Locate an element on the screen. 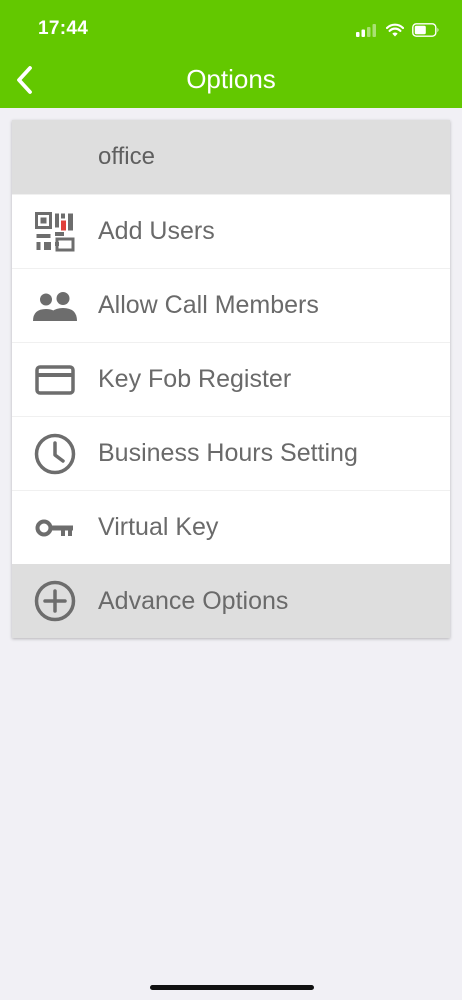 The image size is (462, 1000). home-indicator is located at coordinates (232, 987).